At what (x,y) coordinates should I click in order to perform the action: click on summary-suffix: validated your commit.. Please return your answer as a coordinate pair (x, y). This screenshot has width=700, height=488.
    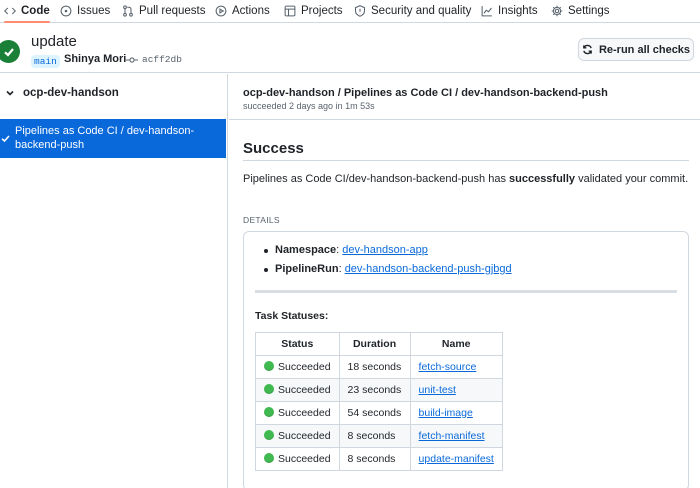
    Looking at the image, I should click on (632, 179).